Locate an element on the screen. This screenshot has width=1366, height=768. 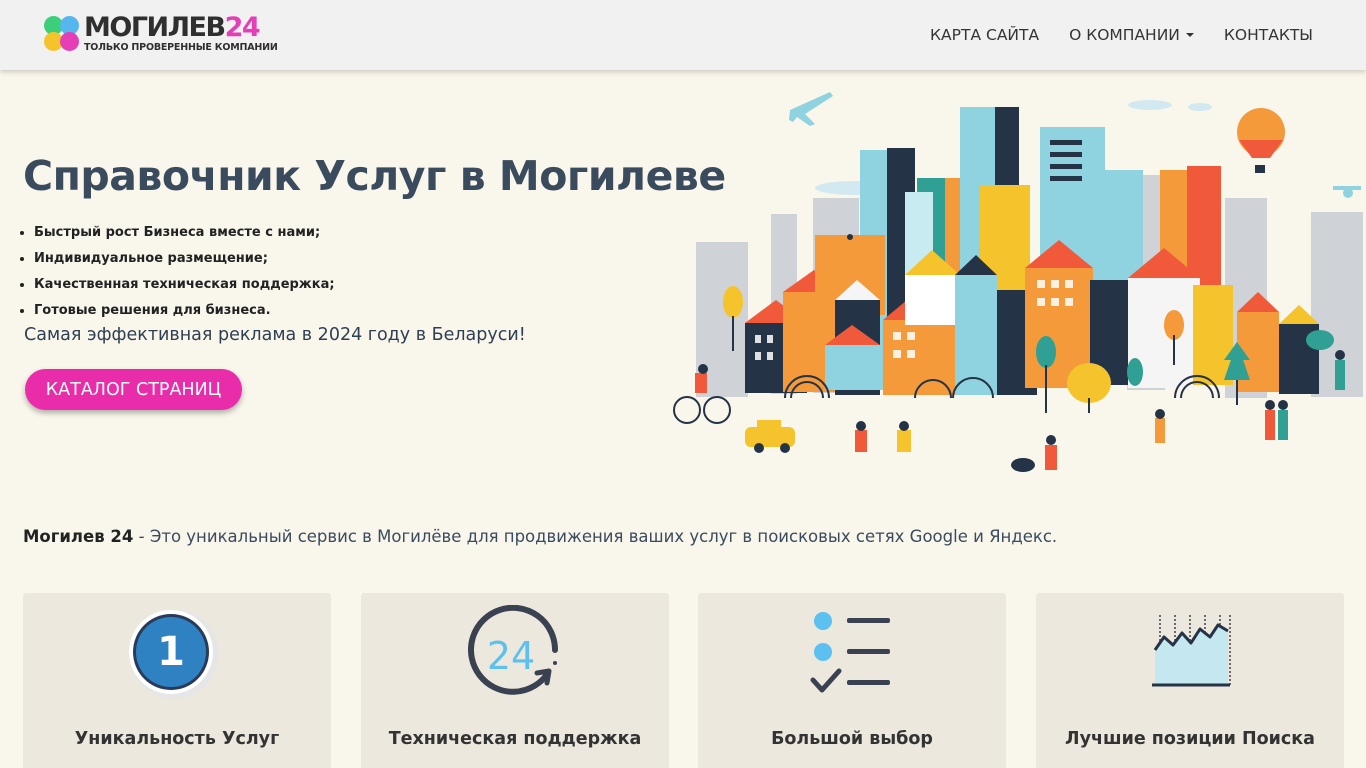
logo-slogan: ТОЛЬКО ПРОВЕРЕННЫЕ КОМПАНИИ is located at coordinates (181, 47).